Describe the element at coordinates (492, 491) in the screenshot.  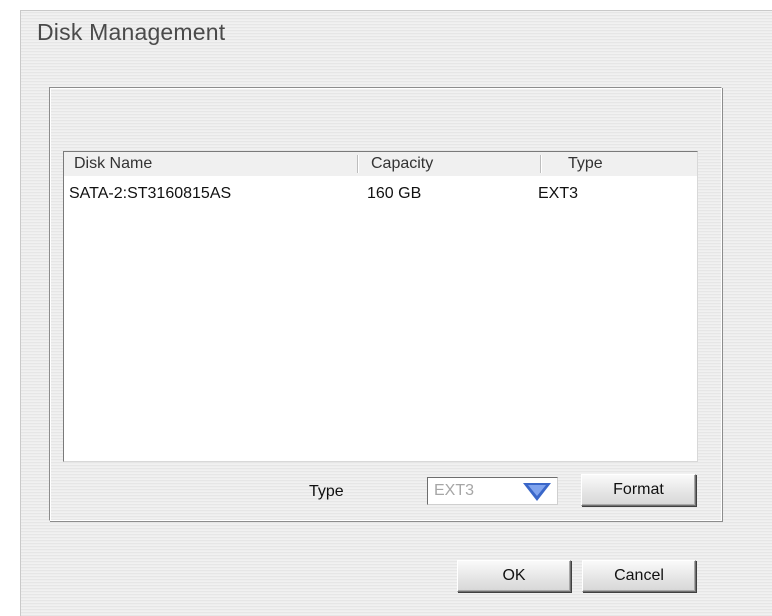
I see `type-select: EXT3` at that location.